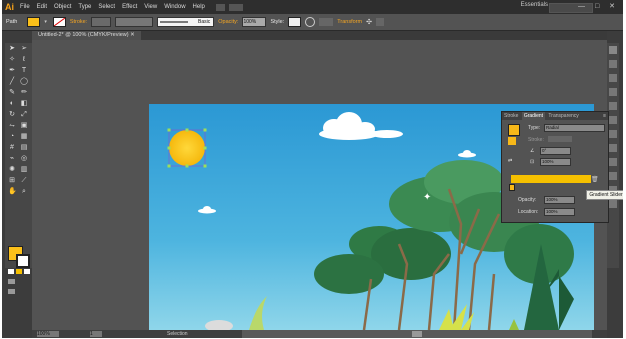 Image resolution: width=626 pixels, height=339 pixels. What do you see at coordinates (555, 151) in the screenshot?
I see `angle-field: 0°` at bounding box center [555, 151].